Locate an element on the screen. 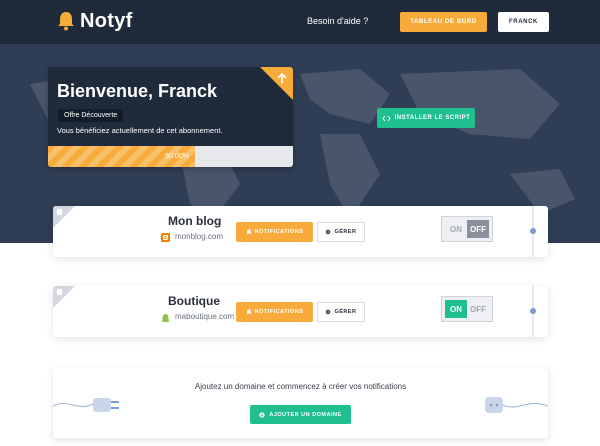  logo-text: Notyf is located at coordinates (106, 21).